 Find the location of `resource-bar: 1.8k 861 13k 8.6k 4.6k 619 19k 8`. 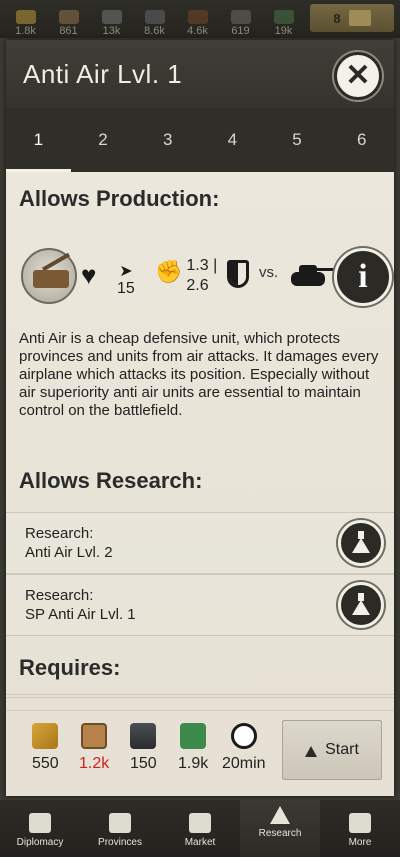

resource-bar: 1.8k 861 13k 8.6k 4.6k 619 19k 8 is located at coordinates (200, 19).